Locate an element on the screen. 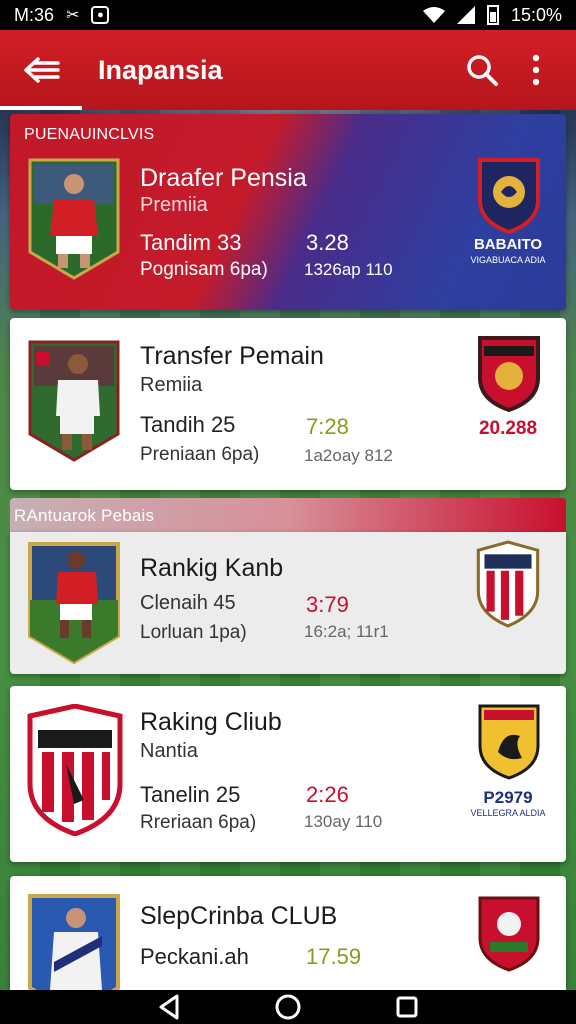 This screenshot has width=576, height=1024. section-label: RAntuarok Pebais is located at coordinates (84, 515).